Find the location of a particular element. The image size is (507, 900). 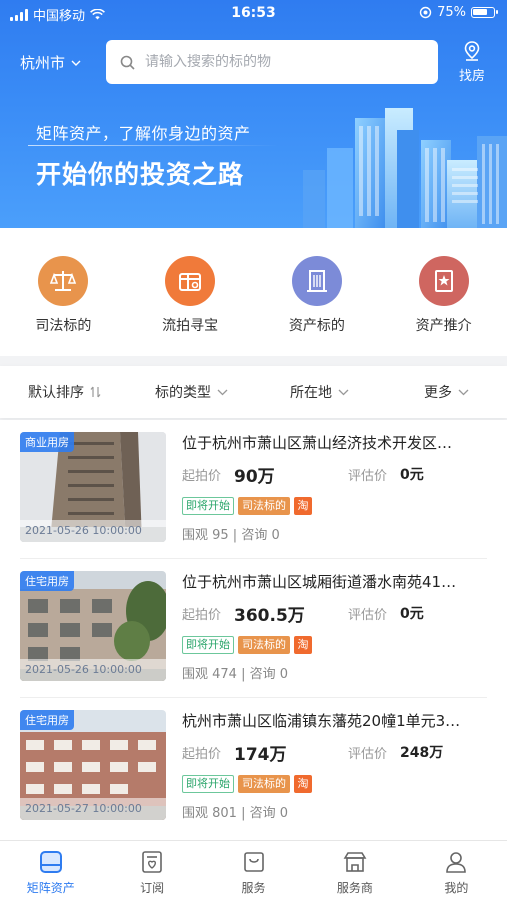

search-icon is located at coordinates (127, 62).